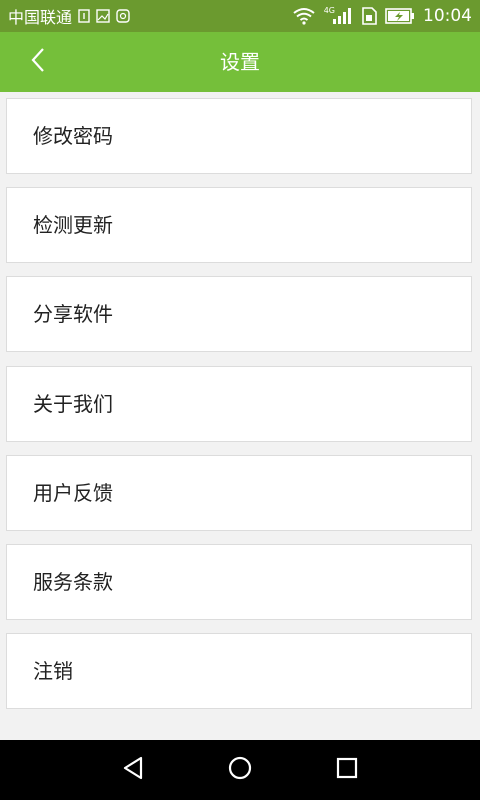  Describe the element at coordinates (239, 136) in the screenshot. I see `menu-item-change-password: 修改密码` at that location.